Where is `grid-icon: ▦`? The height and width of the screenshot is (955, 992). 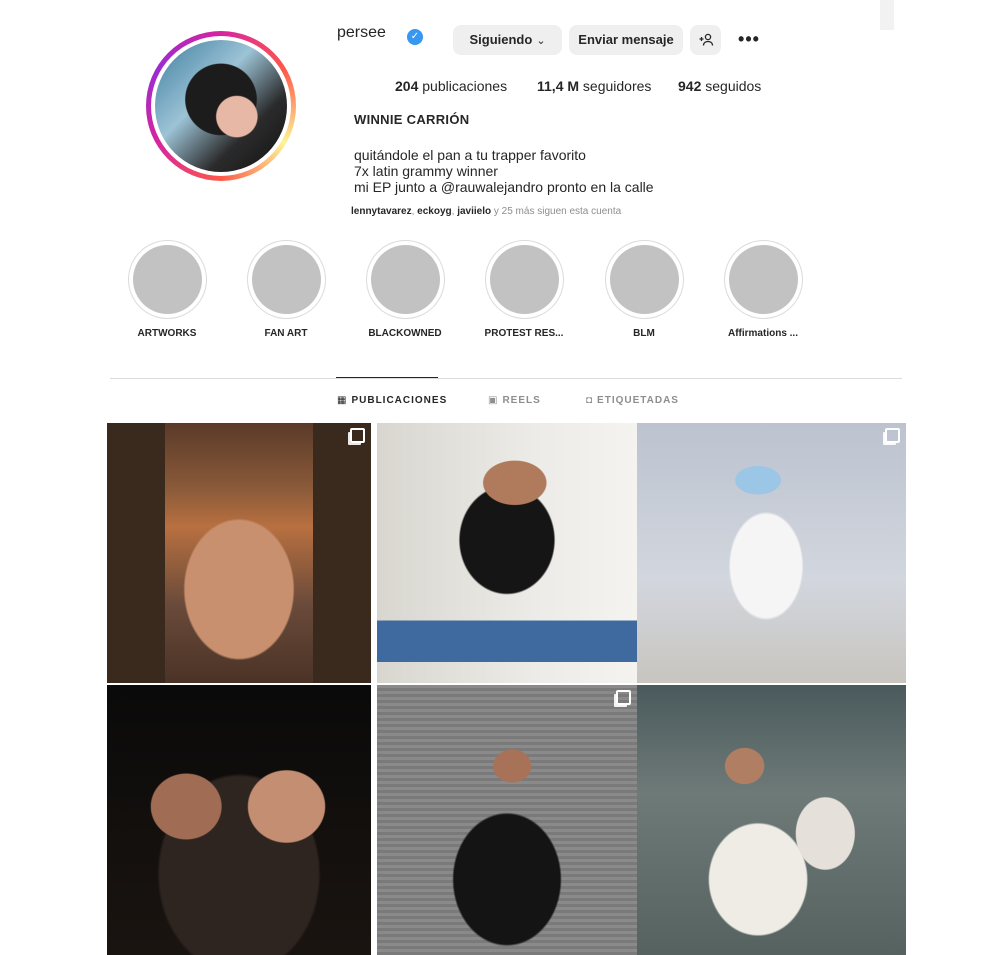
grid-icon: ▦ is located at coordinates (342, 400).